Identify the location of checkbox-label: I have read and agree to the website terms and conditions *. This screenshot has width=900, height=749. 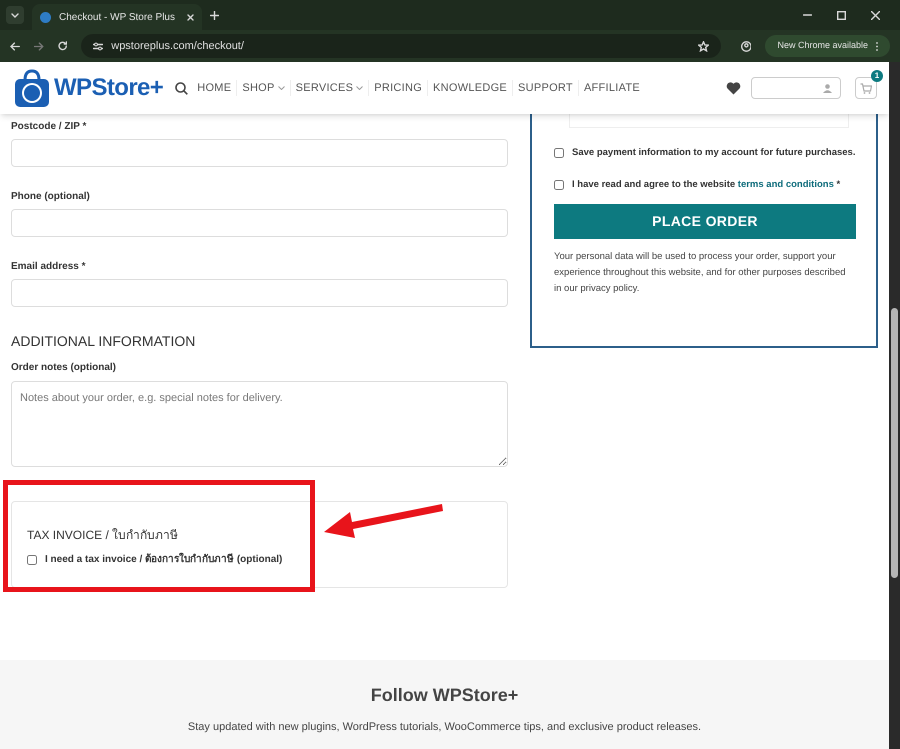
(706, 185).